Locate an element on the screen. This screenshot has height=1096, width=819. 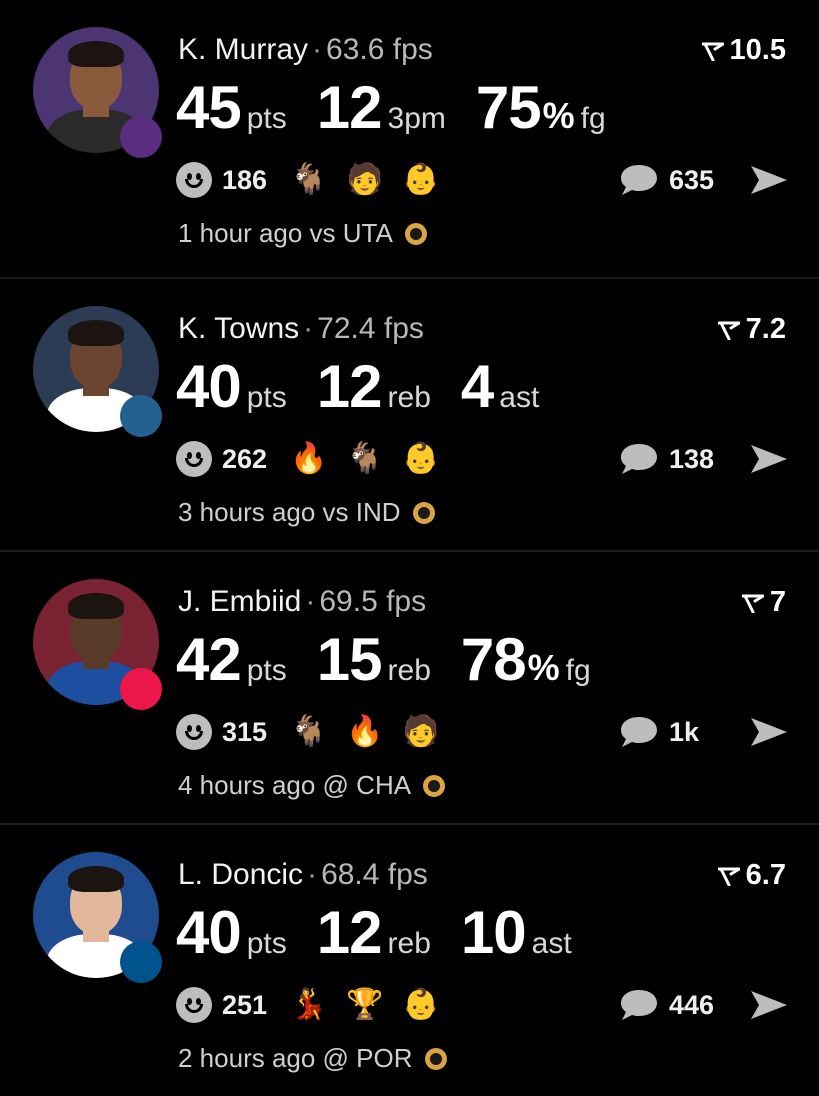
reactions: 251 💃 🏆 👶 is located at coordinates (308, 1005).